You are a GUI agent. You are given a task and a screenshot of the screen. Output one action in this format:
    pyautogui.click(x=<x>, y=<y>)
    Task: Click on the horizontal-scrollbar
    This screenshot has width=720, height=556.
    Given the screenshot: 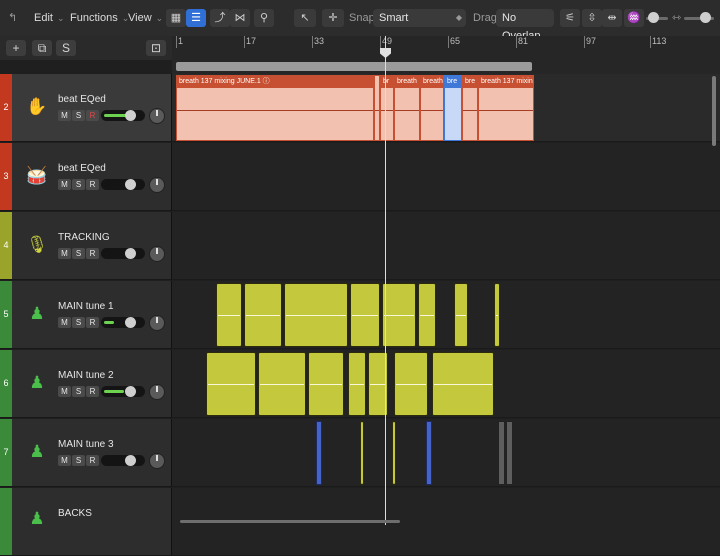 What is the action you would take?
    pyautogui.click(x=290, y=521)
    